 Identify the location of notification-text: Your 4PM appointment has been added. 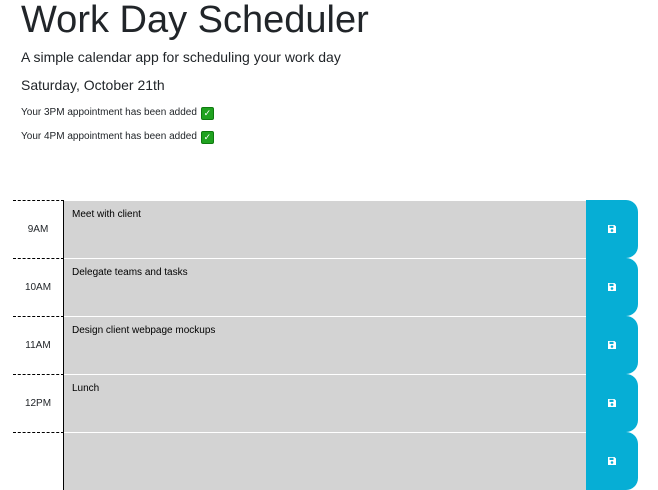
(109, 136).